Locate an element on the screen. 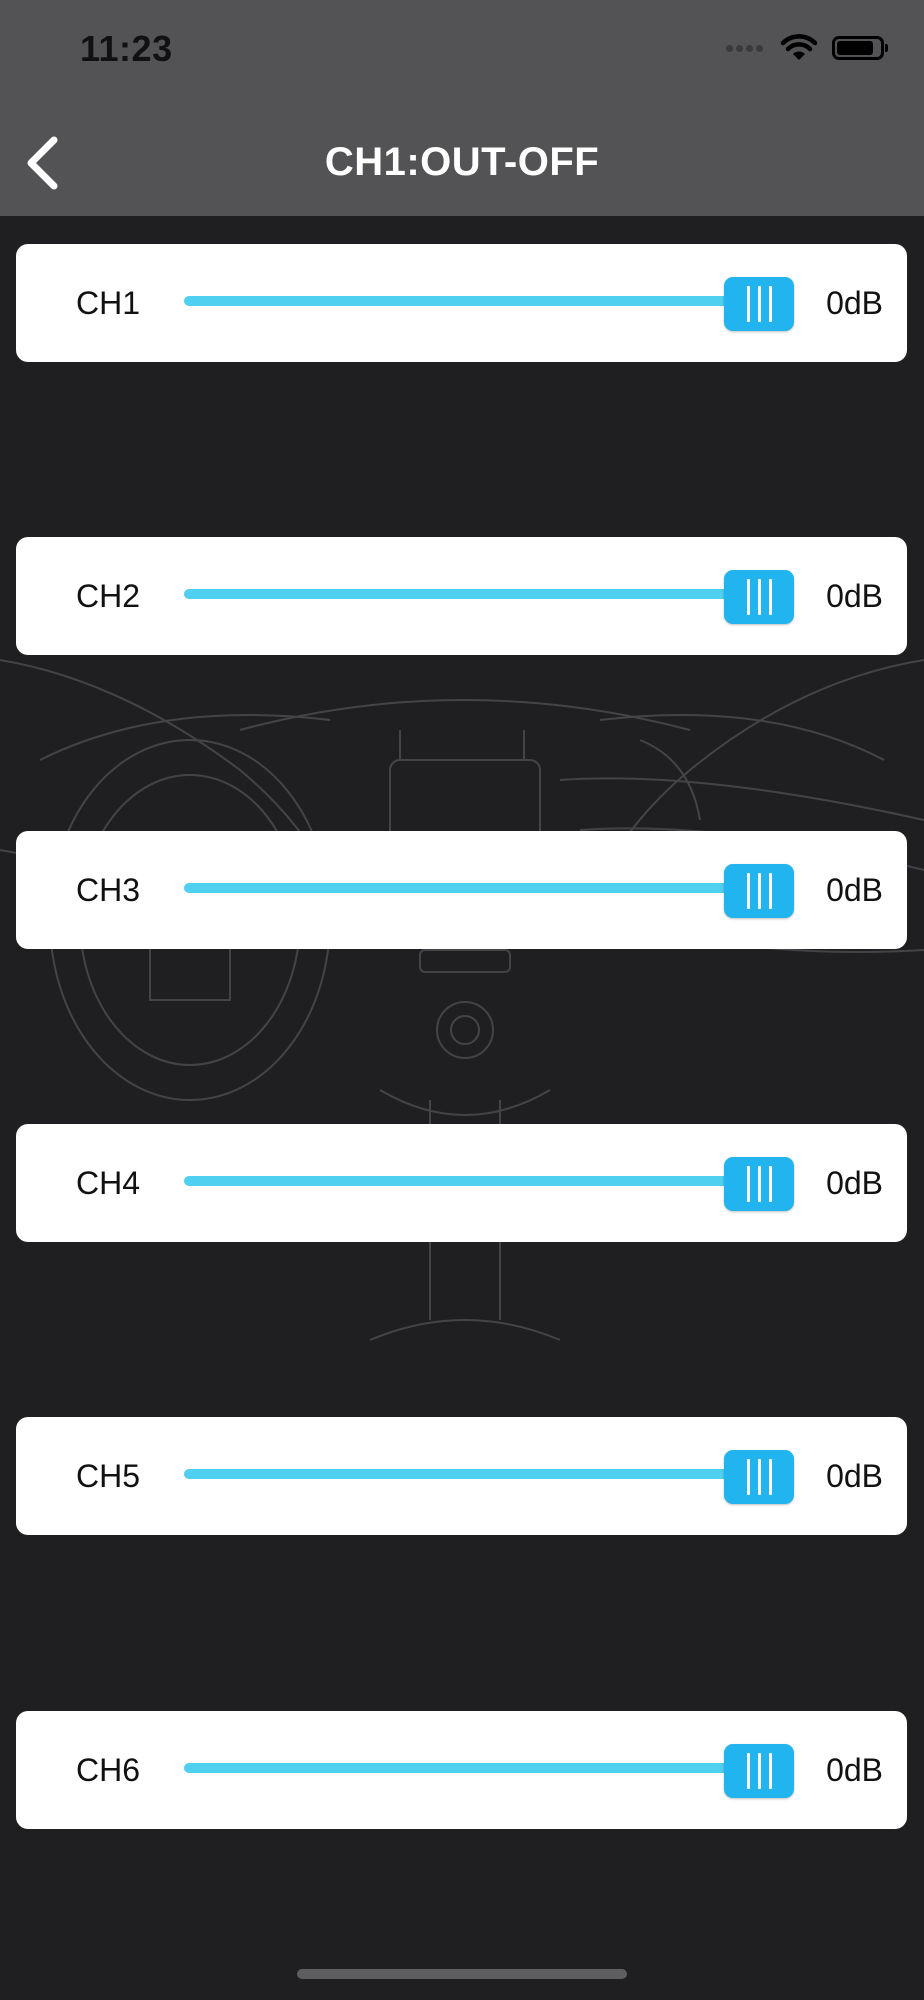 This screenshot has width=924, height=2000. channel-label: CH3 is located at coordinates (107, 890).